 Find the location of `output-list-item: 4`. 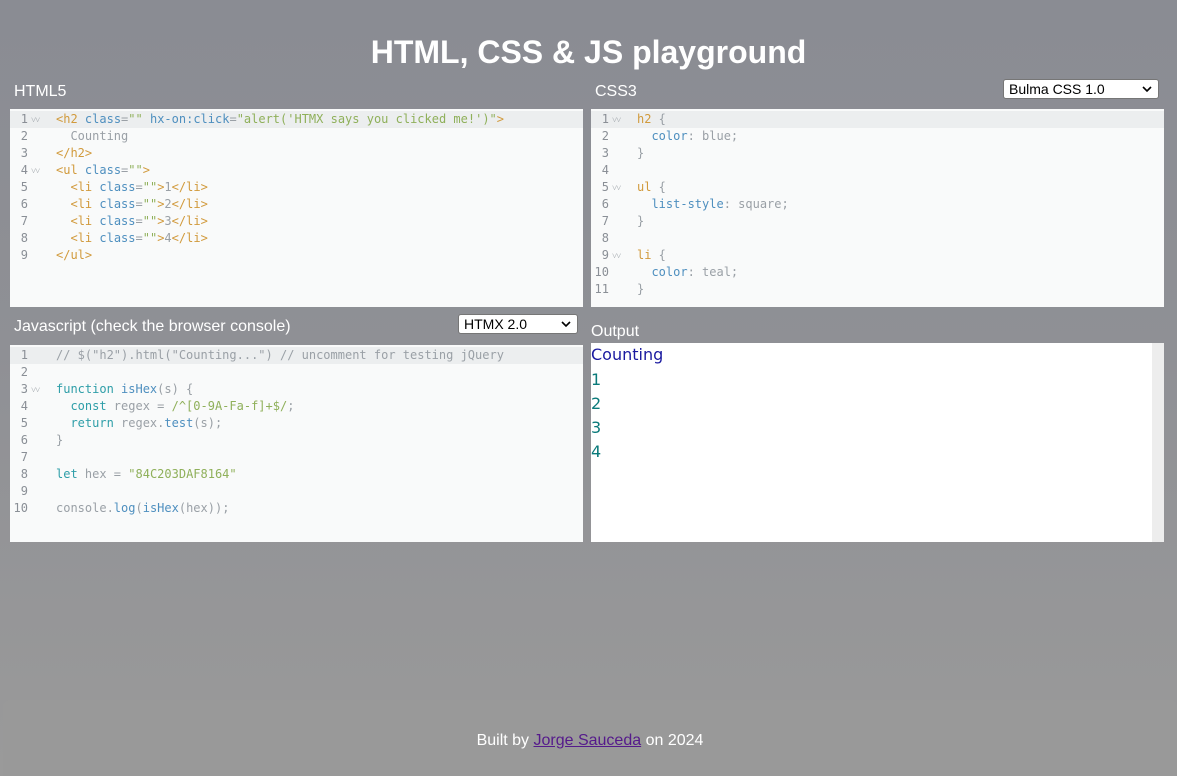

output-list-item: 4 is located at coordinates (596, 451).